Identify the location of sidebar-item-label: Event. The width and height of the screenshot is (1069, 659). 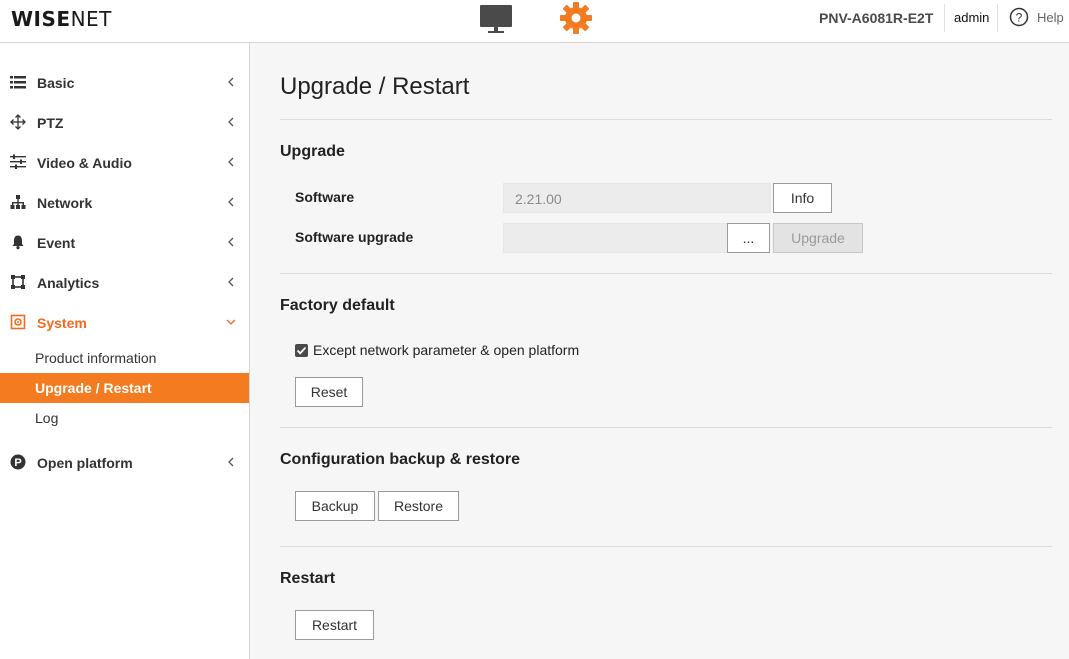
(56, 243).